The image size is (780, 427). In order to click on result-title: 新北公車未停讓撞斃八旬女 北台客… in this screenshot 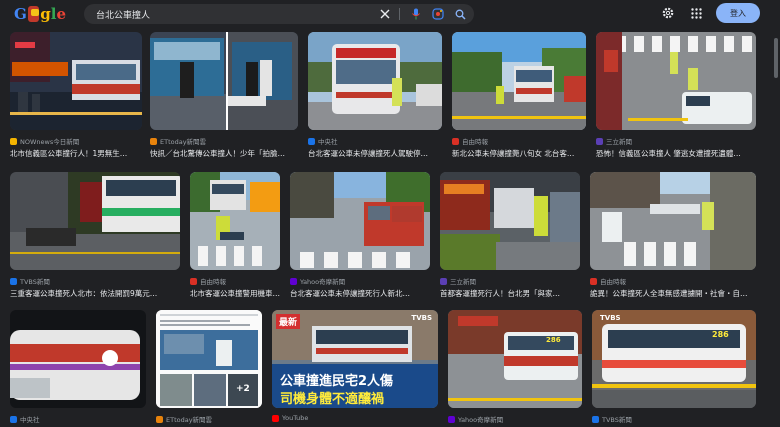, I will do `click(519, 153)`.